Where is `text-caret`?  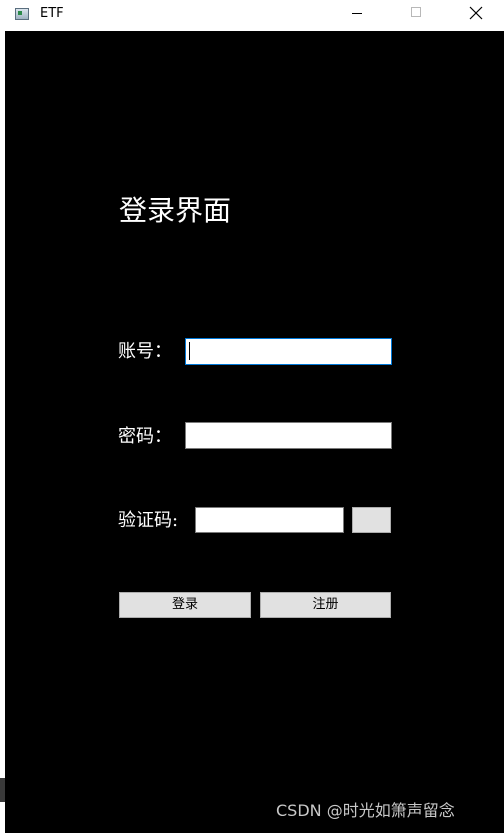 text-caret is located at coordinates (189, 351).